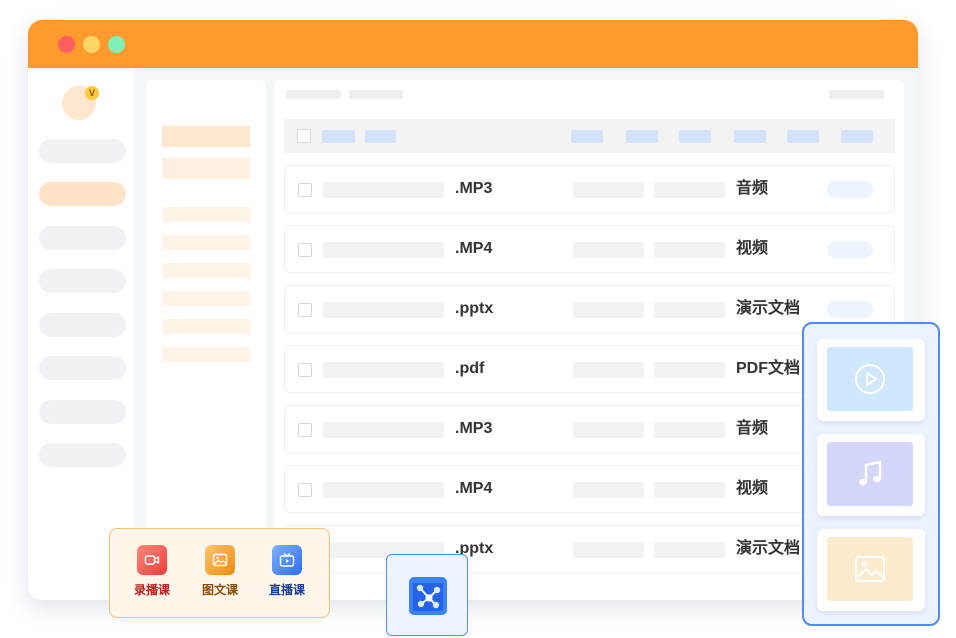  I want to click on category-item-active, so click(206, 136).